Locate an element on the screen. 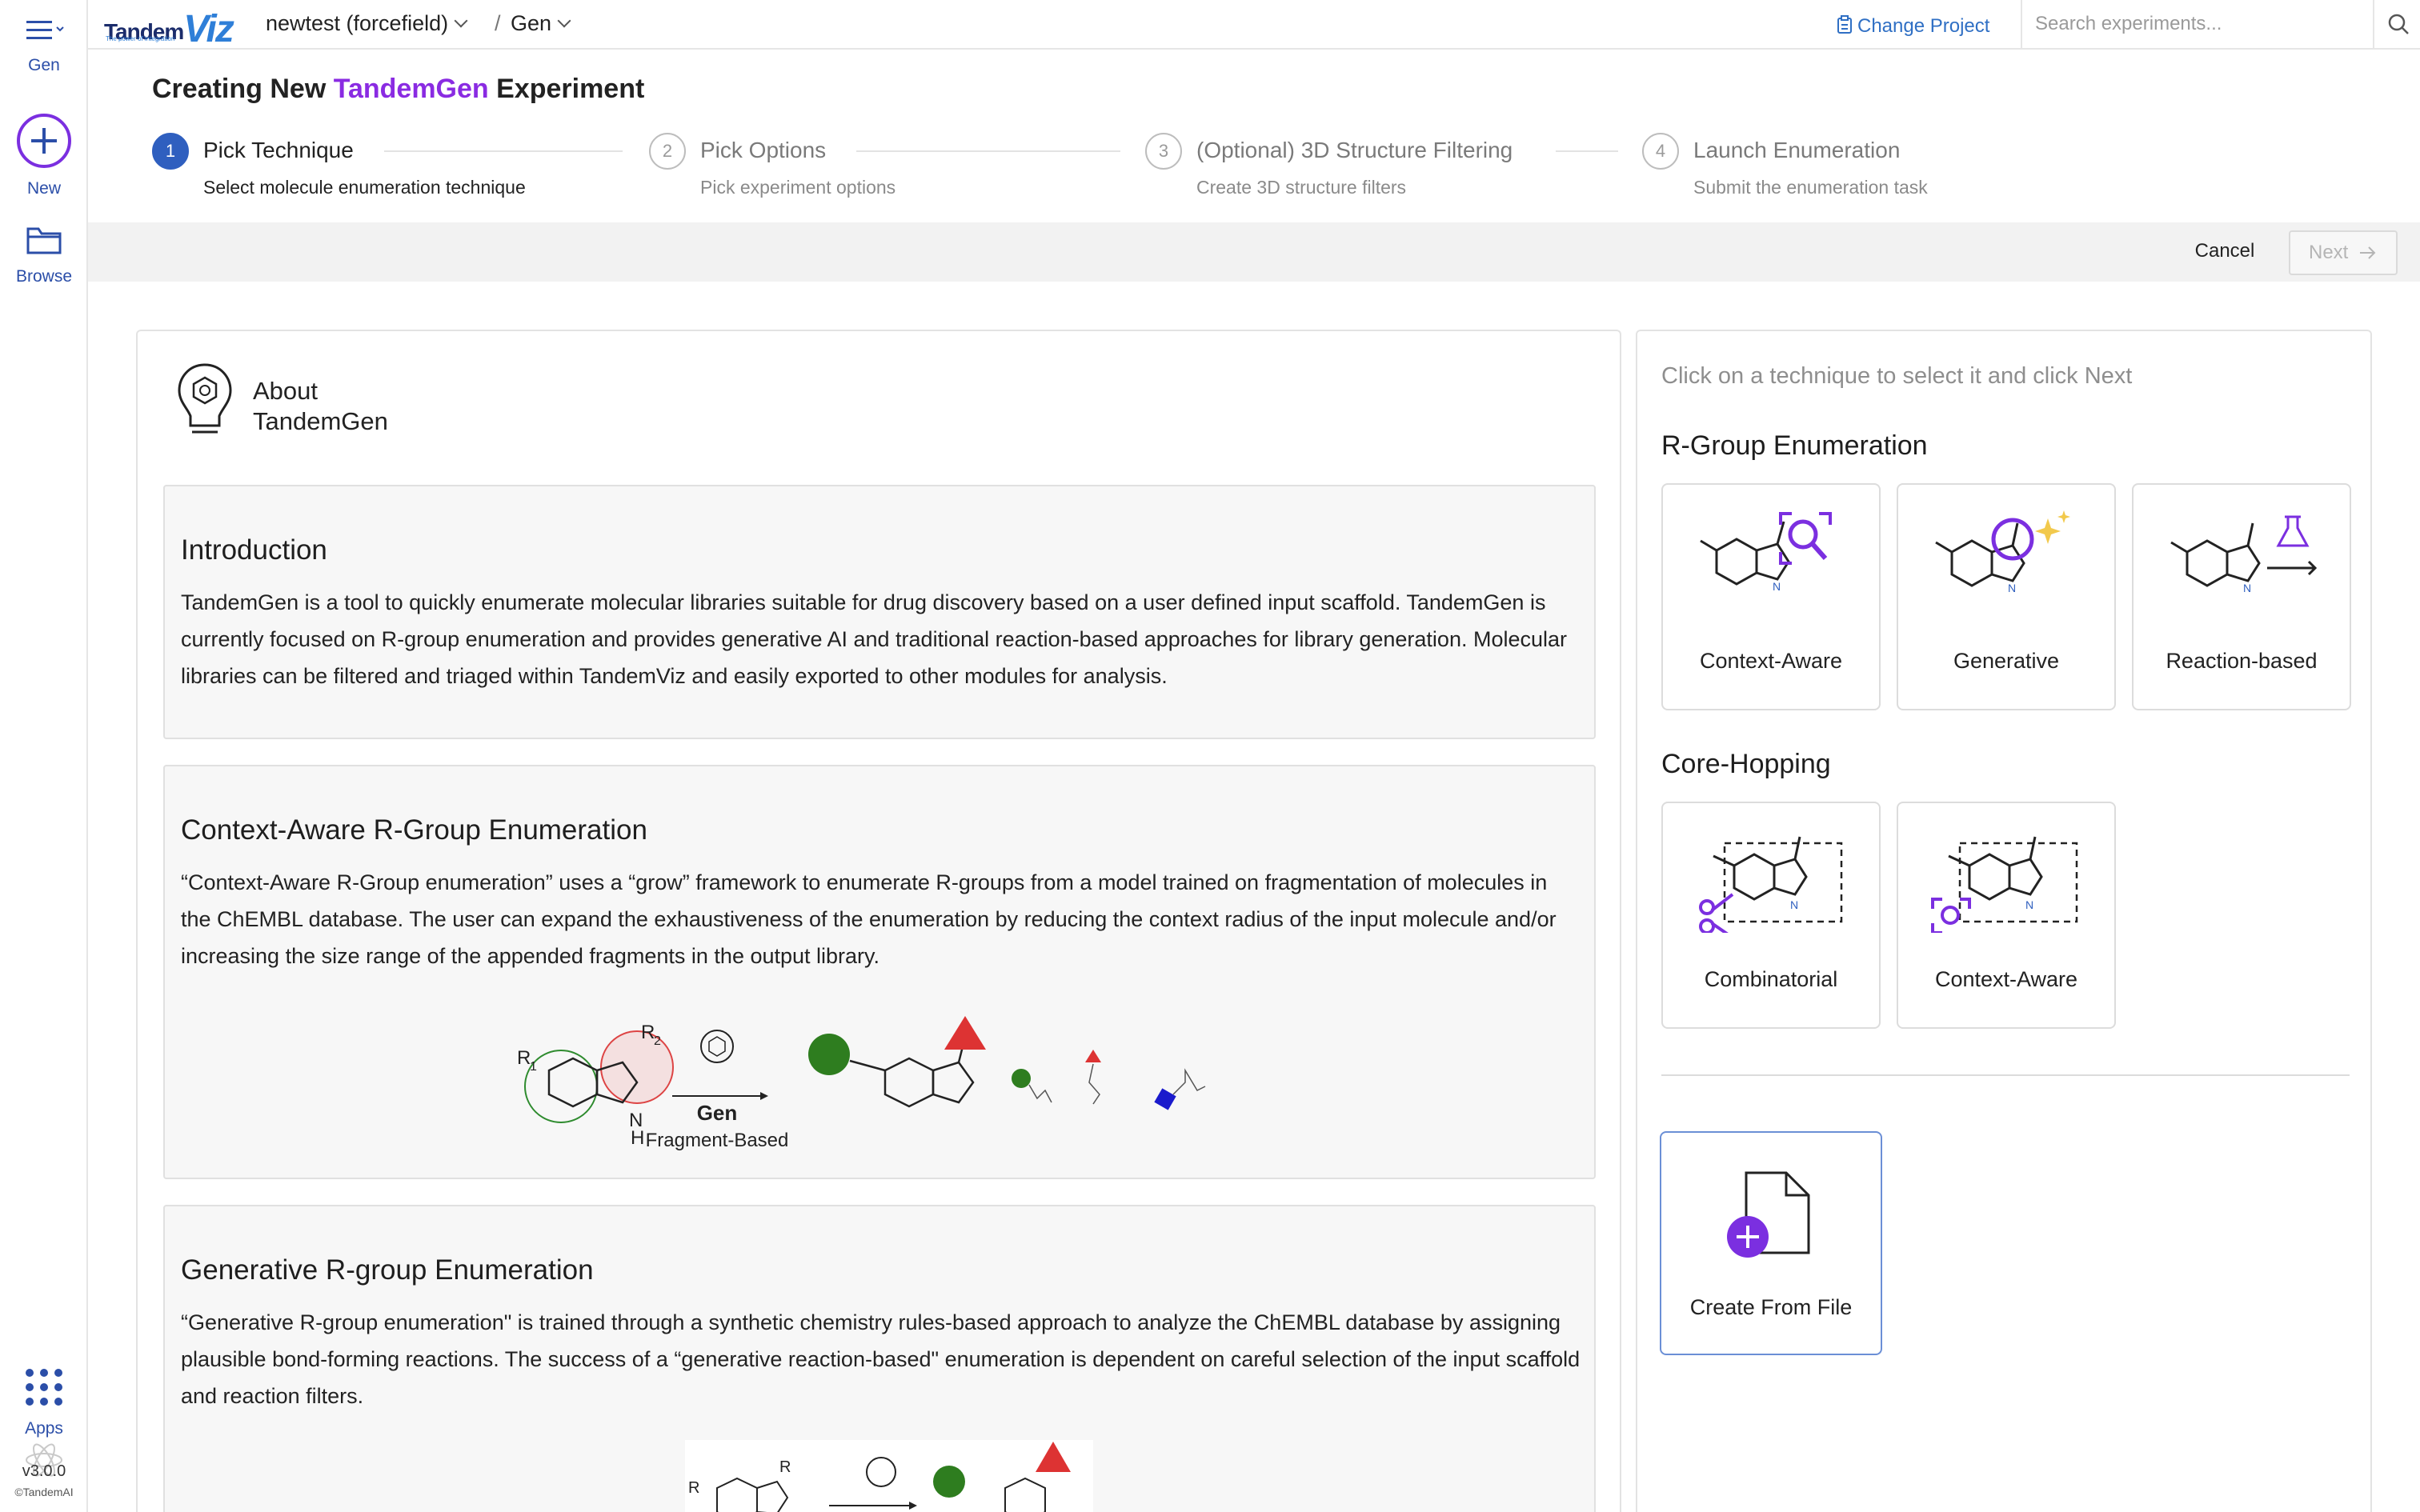 The width and height of the screenshot is (2420, 1512). action-bar: Cancel Next is located at coordinates (1254, 252).